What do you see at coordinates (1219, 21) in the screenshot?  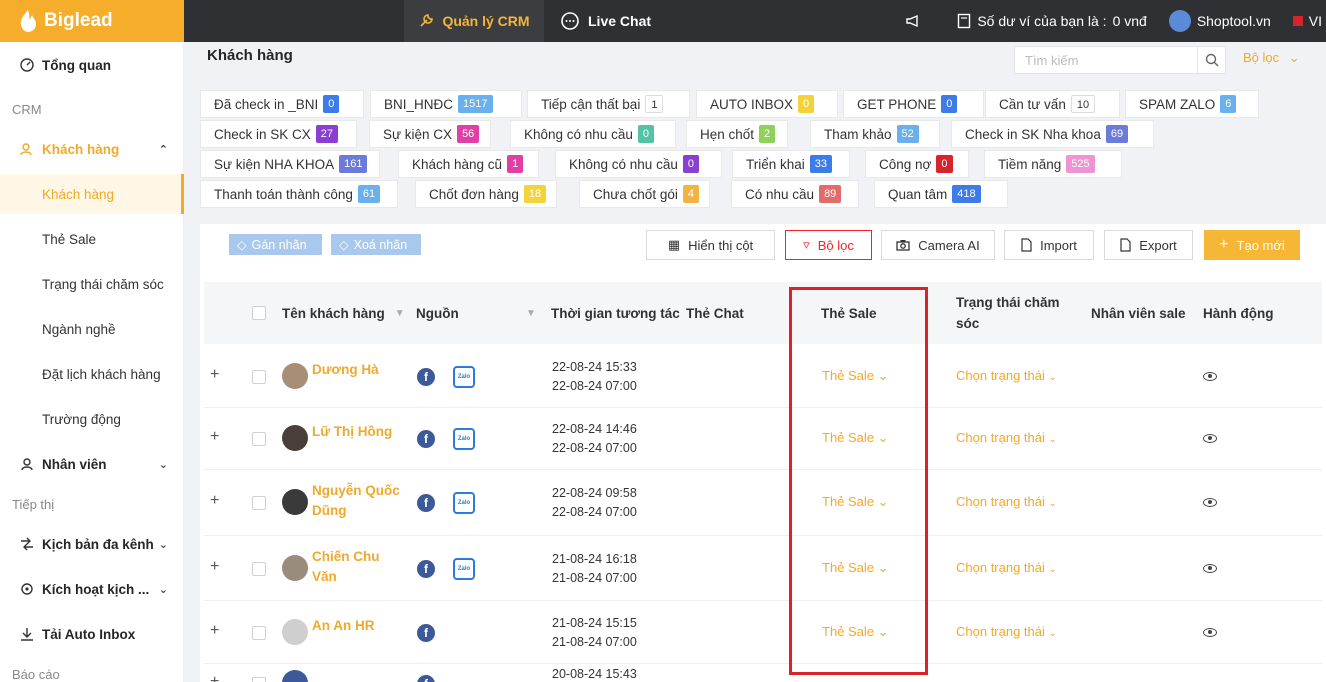 I see `shop-account: Shoptool.vn` at bounding box center [1219, 21].